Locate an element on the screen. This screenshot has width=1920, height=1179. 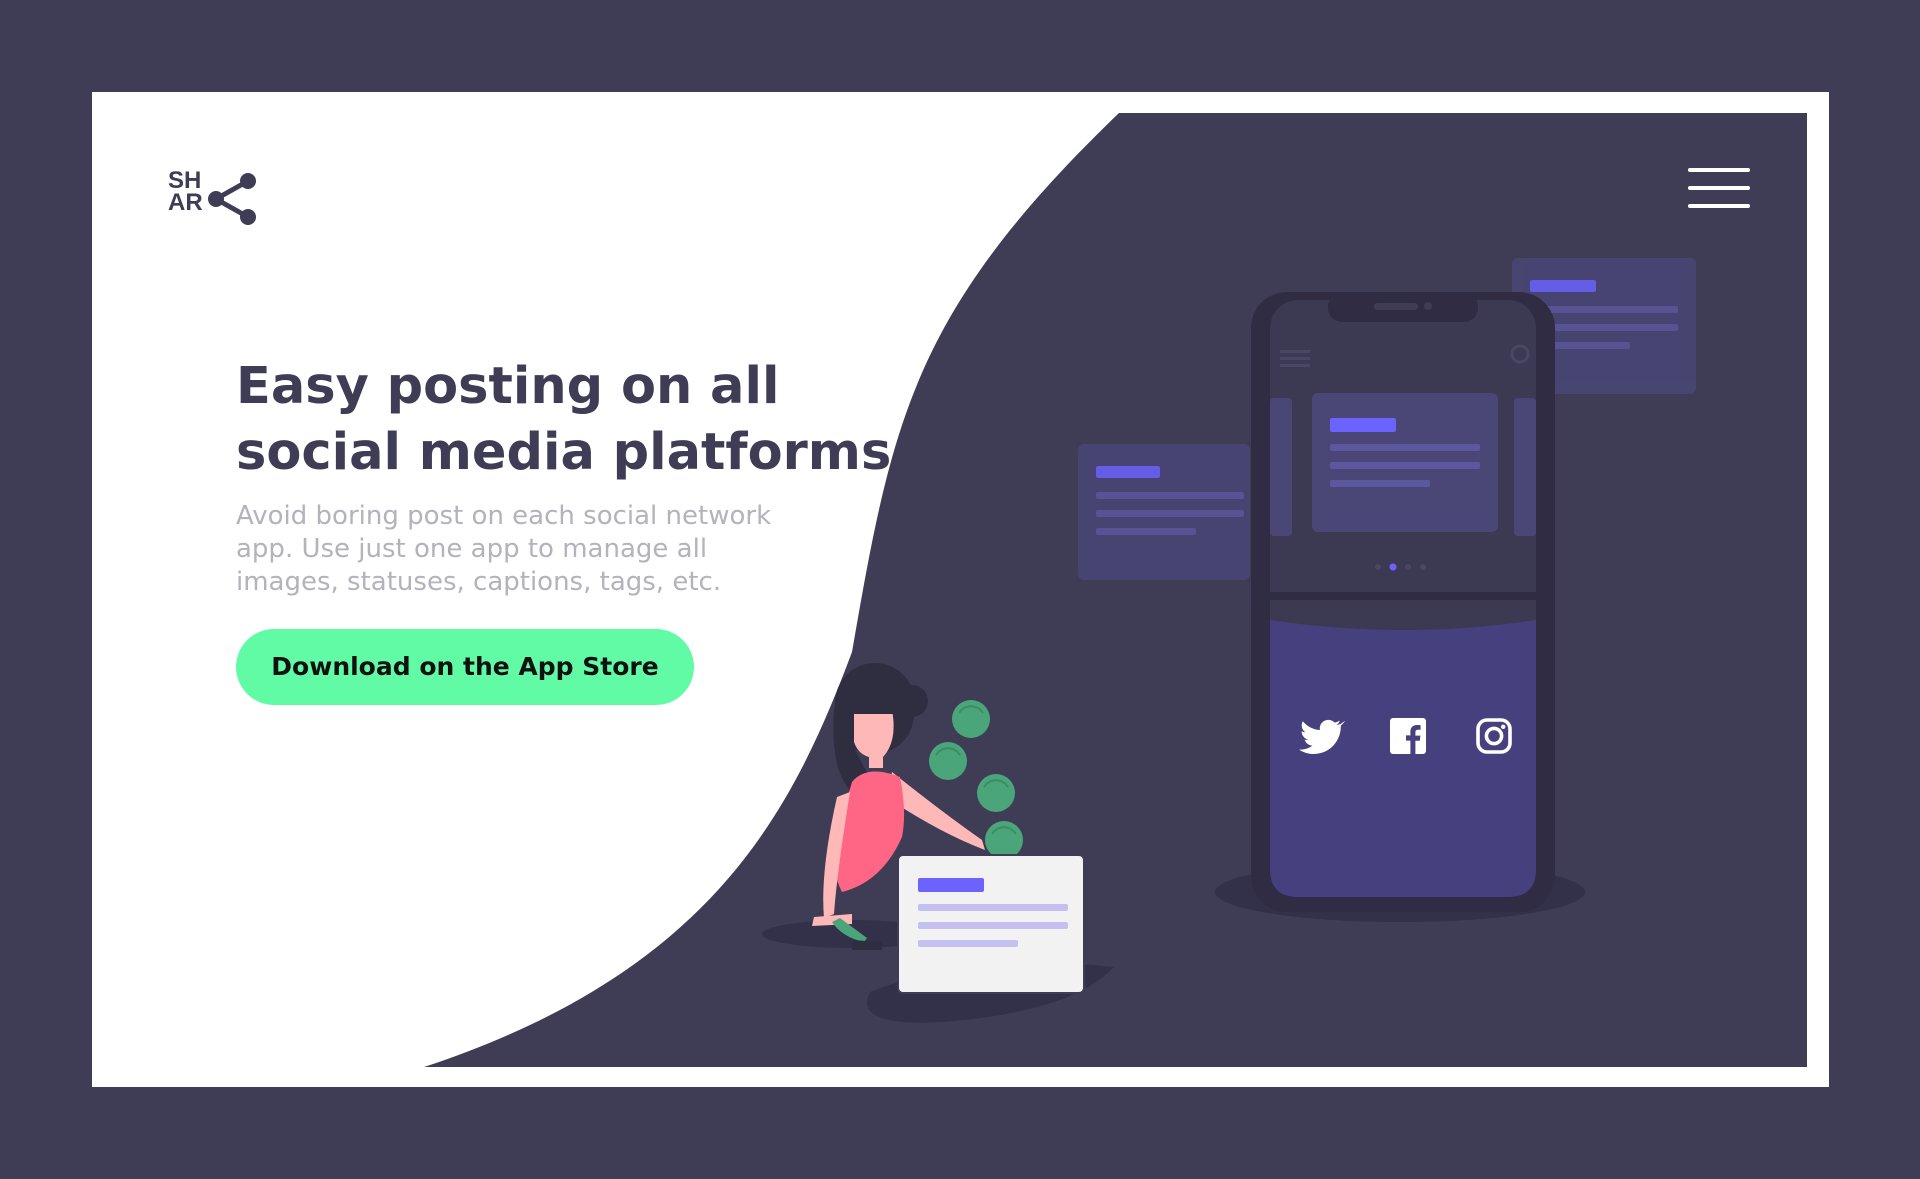
phone-device is located at coordinates (1403, 602).